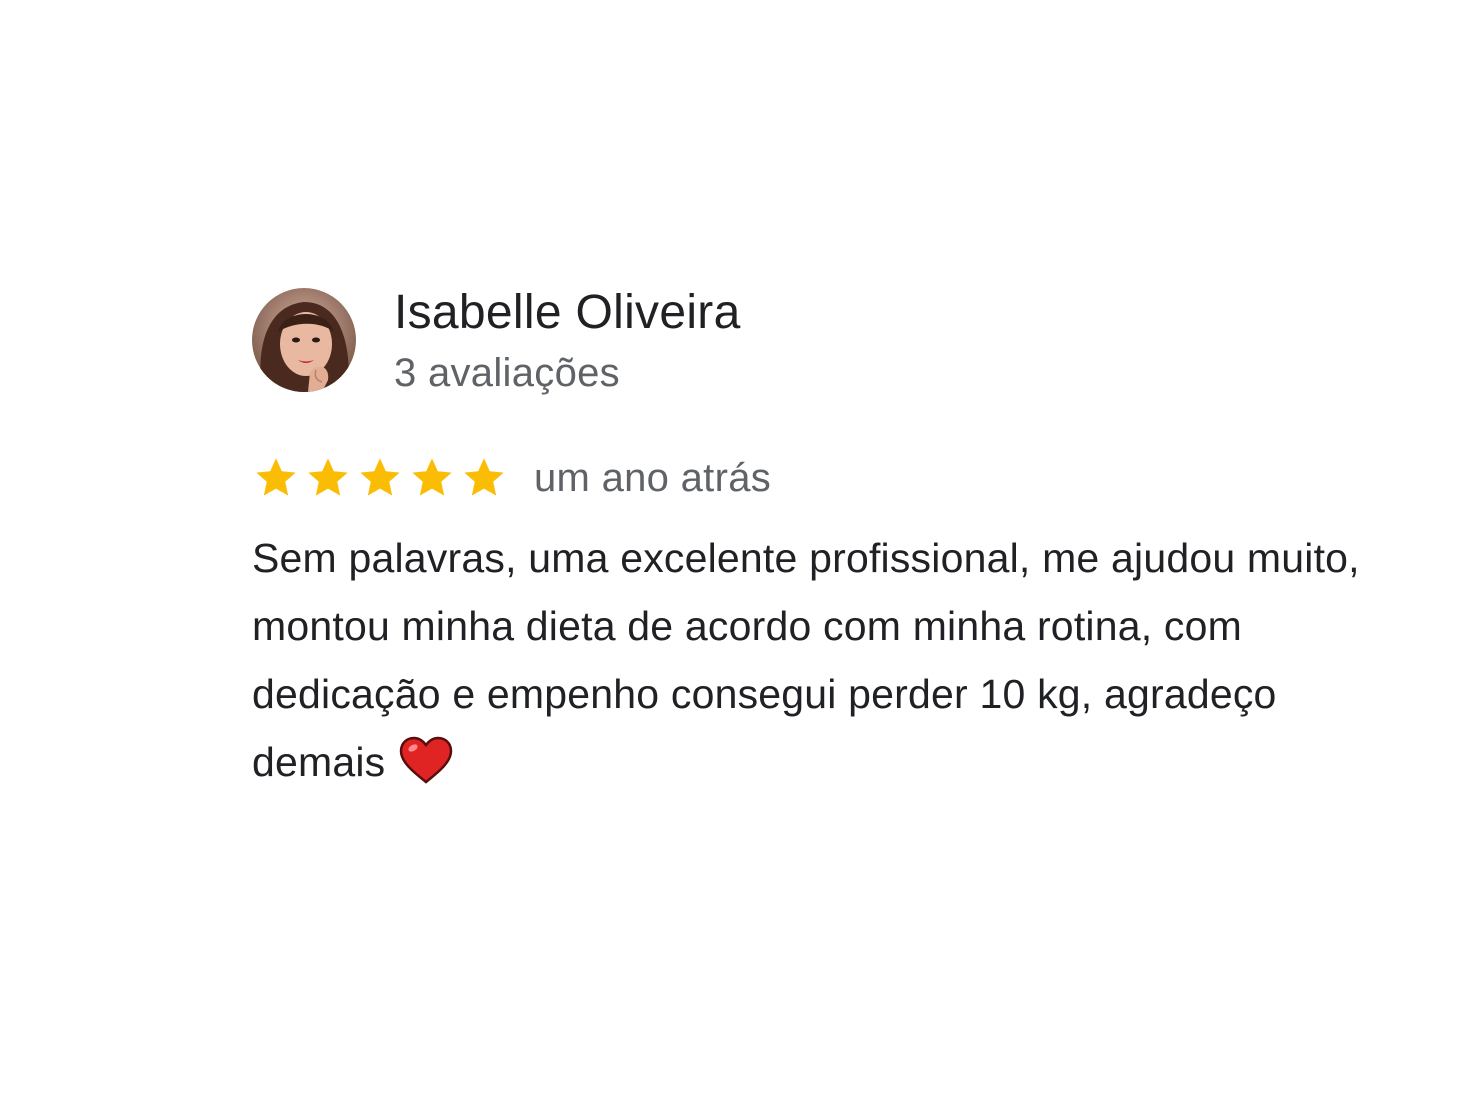  What do you see at coordinates (827, 478) in the screenshot?
I see `rating-row: um ano atrás` at bounding box center [827, 478].